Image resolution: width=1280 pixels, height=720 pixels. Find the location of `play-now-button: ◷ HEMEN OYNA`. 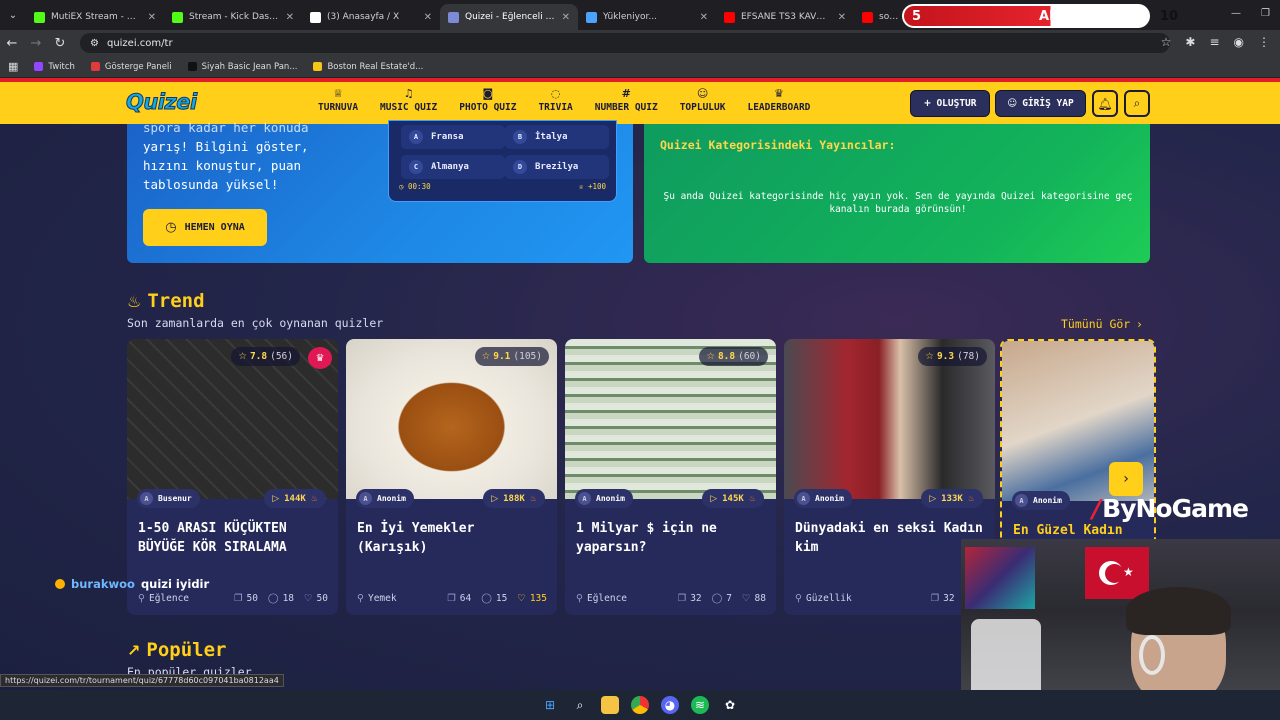

play-now-button: ◷ HEMEN OYNA is located at coordinates (205, 227).